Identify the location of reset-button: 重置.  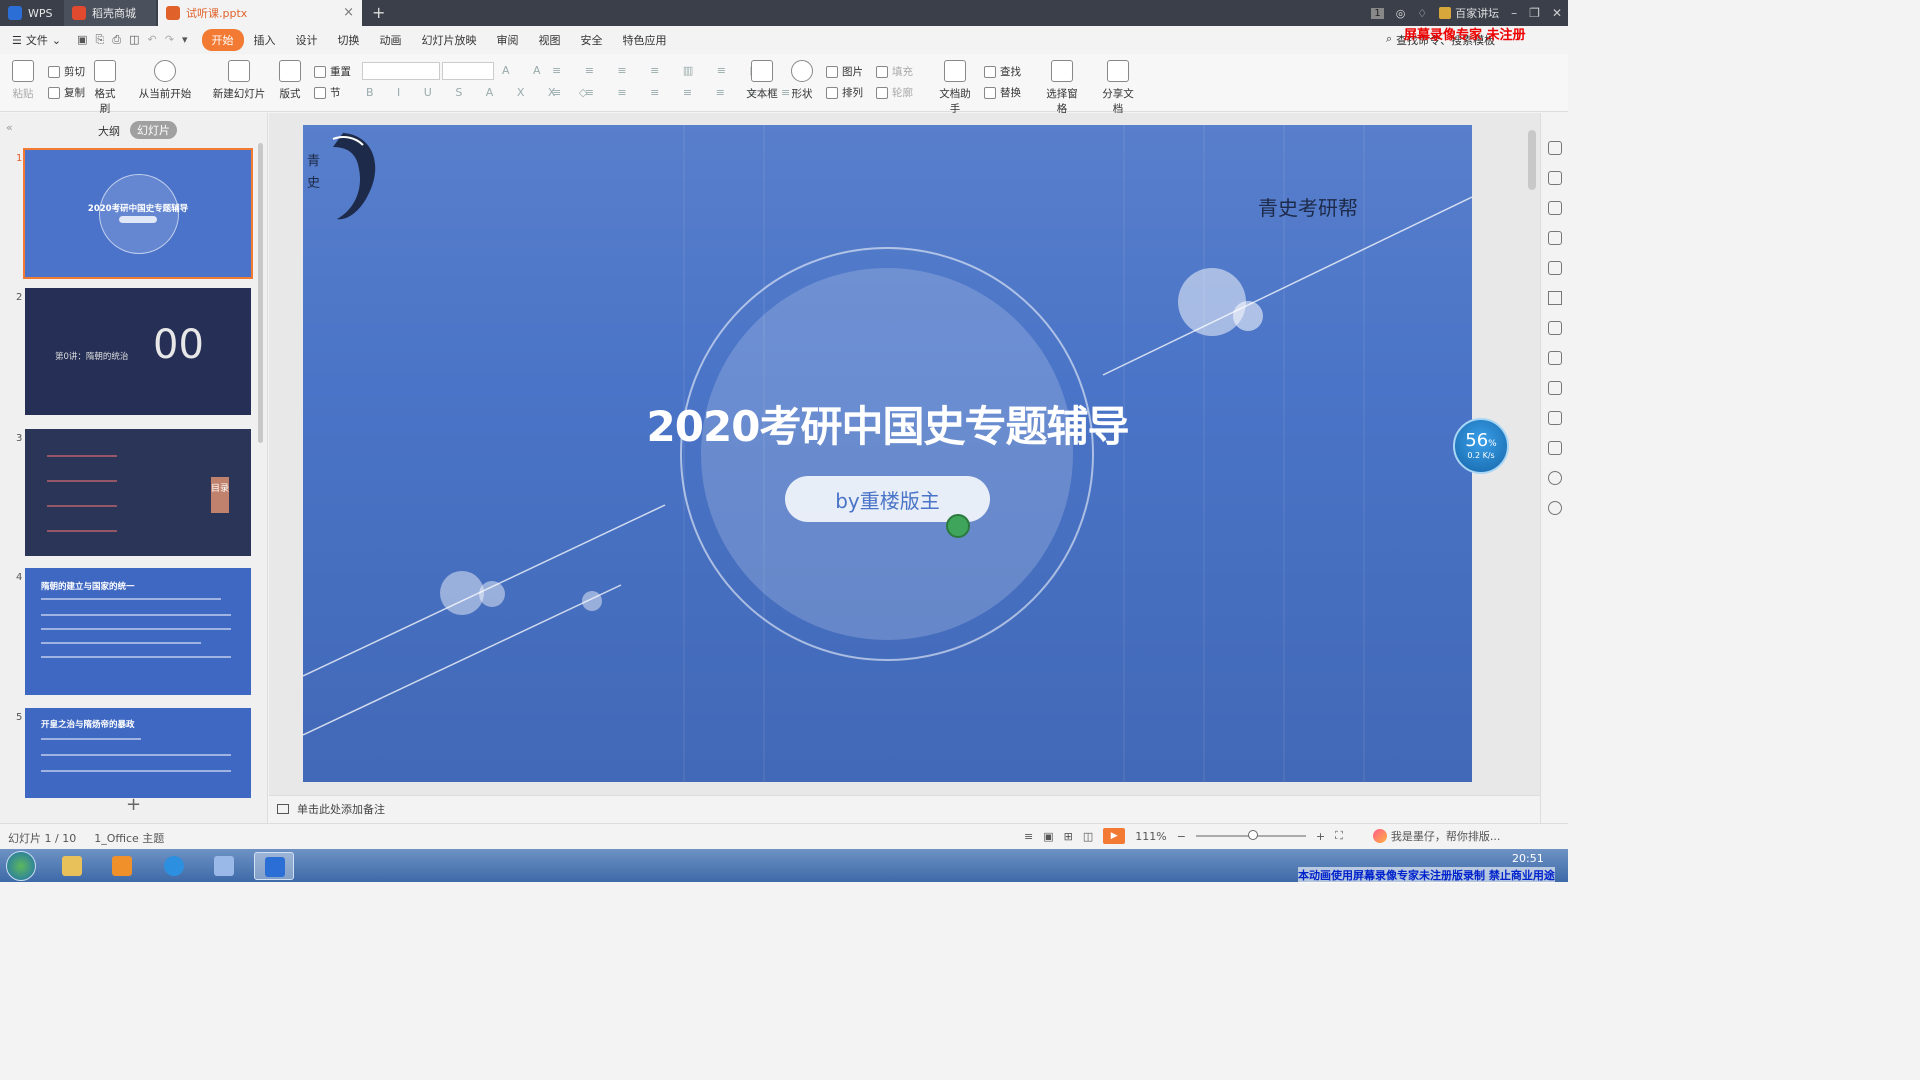
(332, 71).